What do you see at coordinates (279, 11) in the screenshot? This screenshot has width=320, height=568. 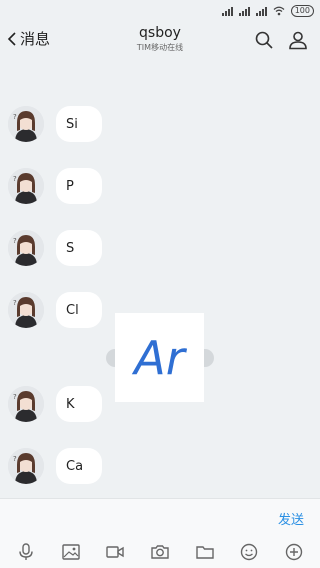 I see `wifi-icon` at bounding box center [279, 11].